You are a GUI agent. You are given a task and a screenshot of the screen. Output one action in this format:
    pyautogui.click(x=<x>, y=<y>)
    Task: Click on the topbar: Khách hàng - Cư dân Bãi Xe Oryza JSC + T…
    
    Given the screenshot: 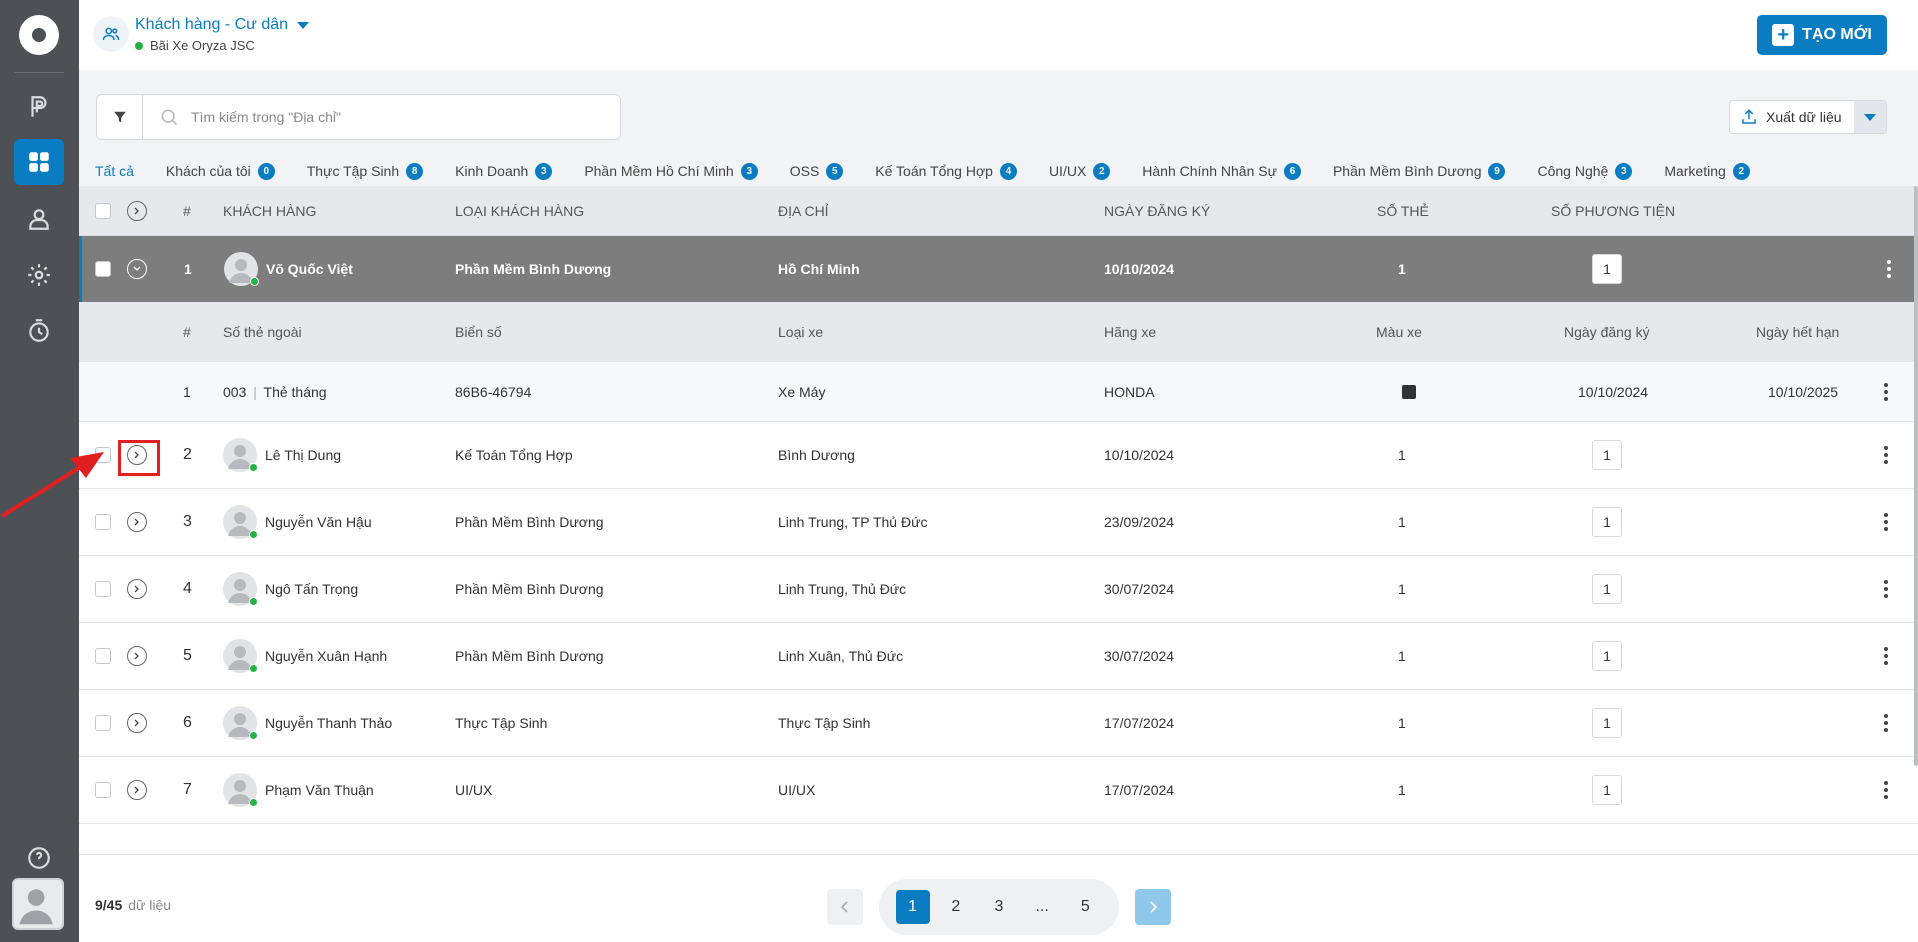 What is the action you would take?
    pyautogui.click(x=998, y=35)
    